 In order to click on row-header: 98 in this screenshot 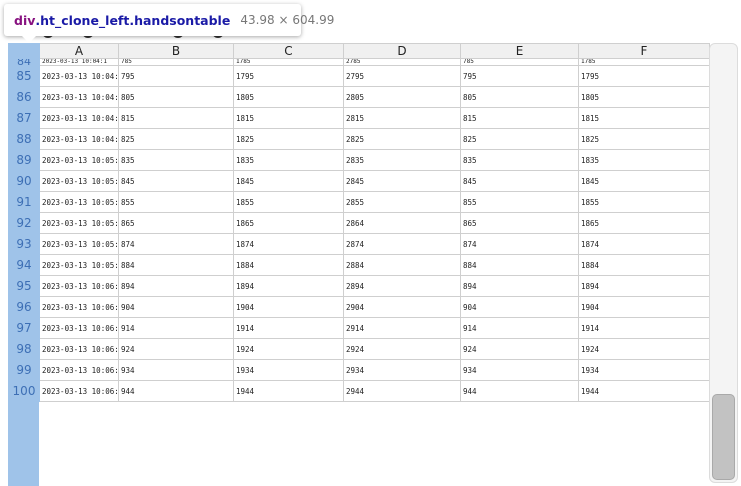, I will do `click(24, 349)`.